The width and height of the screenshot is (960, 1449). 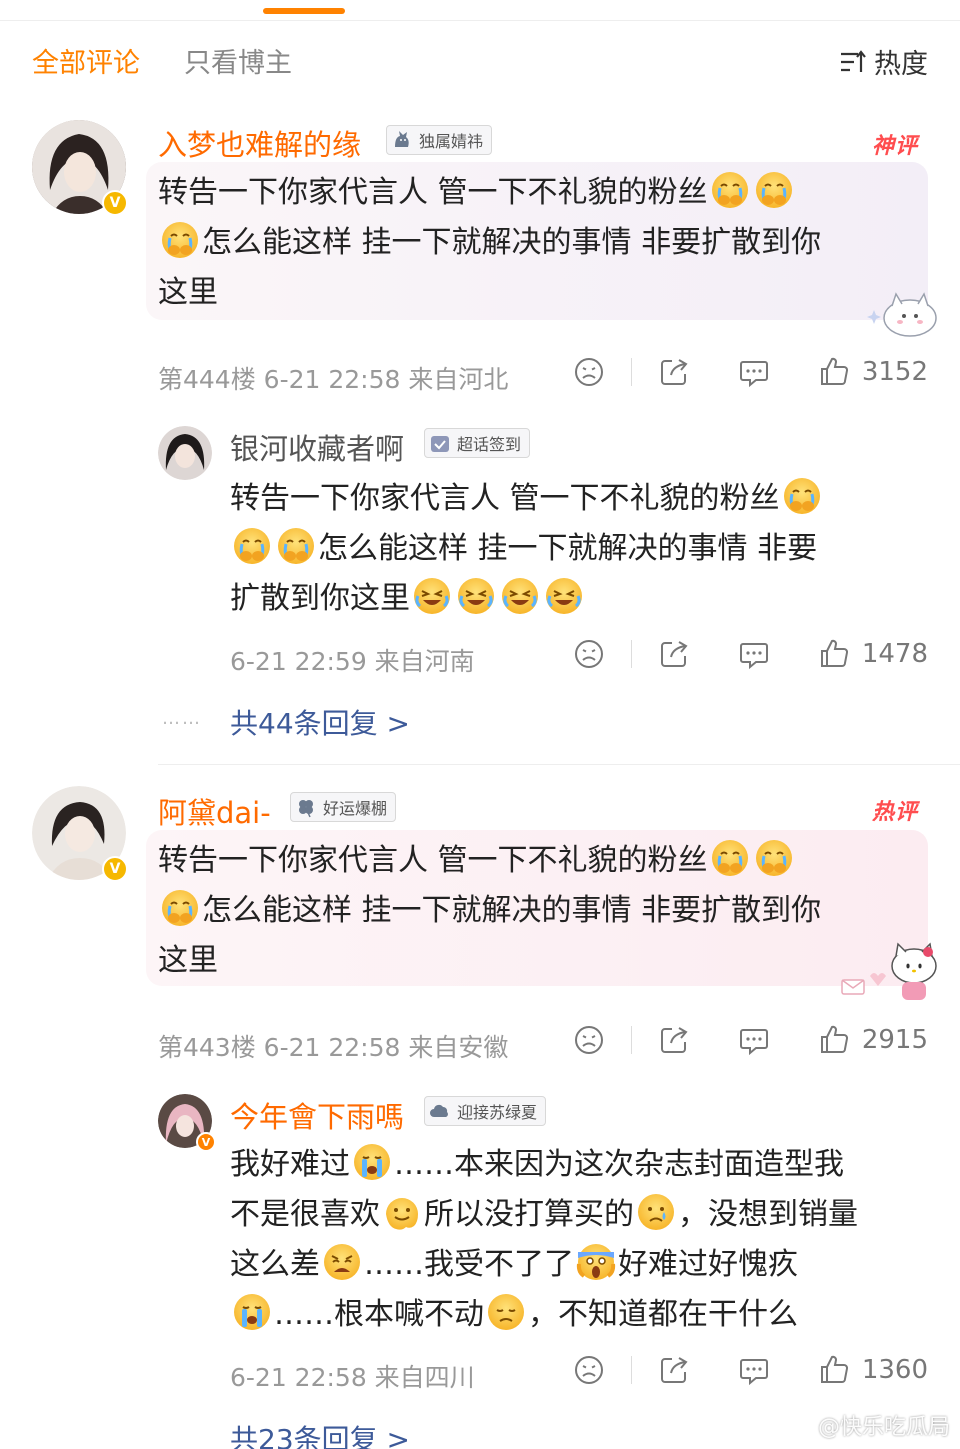 I want to click on tab-only-author: 只看博主, so click(x=238, y=60).